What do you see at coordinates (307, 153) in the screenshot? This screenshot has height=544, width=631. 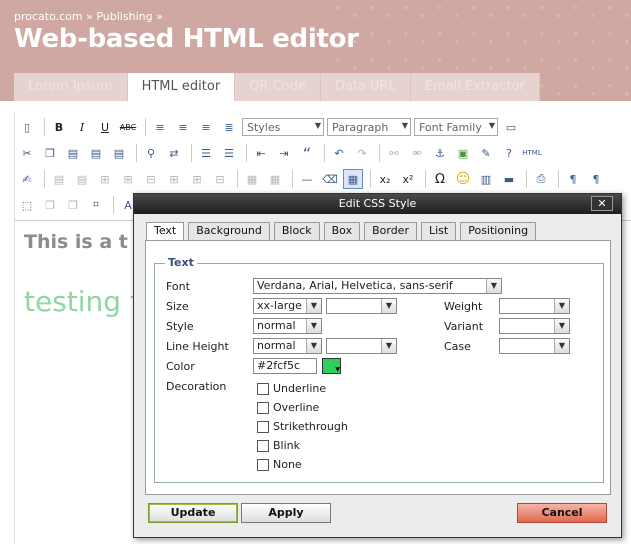 I see `blockquote-icon: “` at bounding box center [307, 153].